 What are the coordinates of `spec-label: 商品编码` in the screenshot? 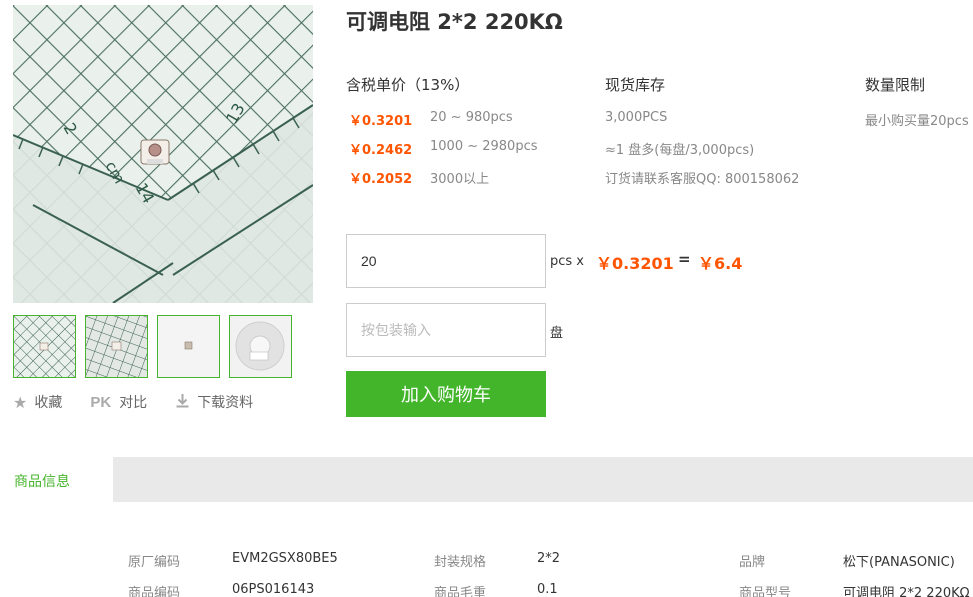 It's located at (154, 591).